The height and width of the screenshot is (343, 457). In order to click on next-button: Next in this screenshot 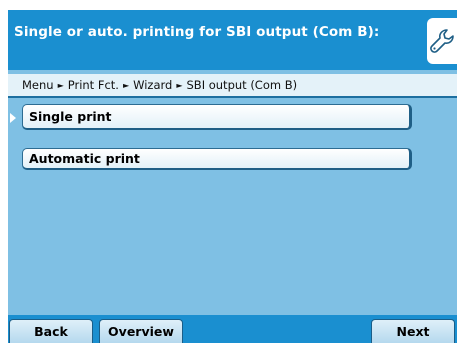, I will do `click(413, 331)`.